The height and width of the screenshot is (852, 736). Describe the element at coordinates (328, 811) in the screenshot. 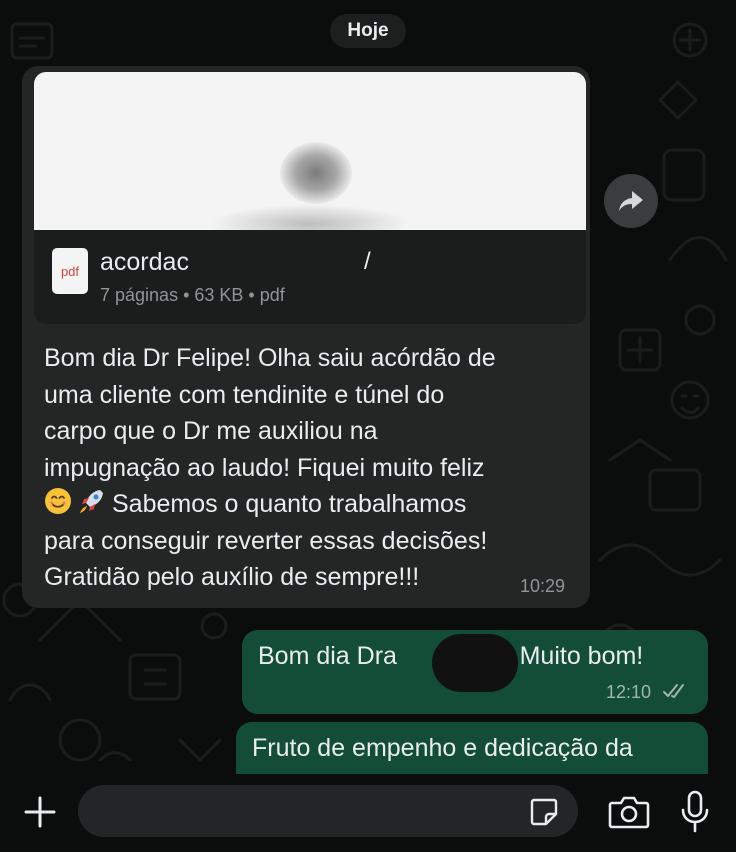

I see `message-input` at that location.